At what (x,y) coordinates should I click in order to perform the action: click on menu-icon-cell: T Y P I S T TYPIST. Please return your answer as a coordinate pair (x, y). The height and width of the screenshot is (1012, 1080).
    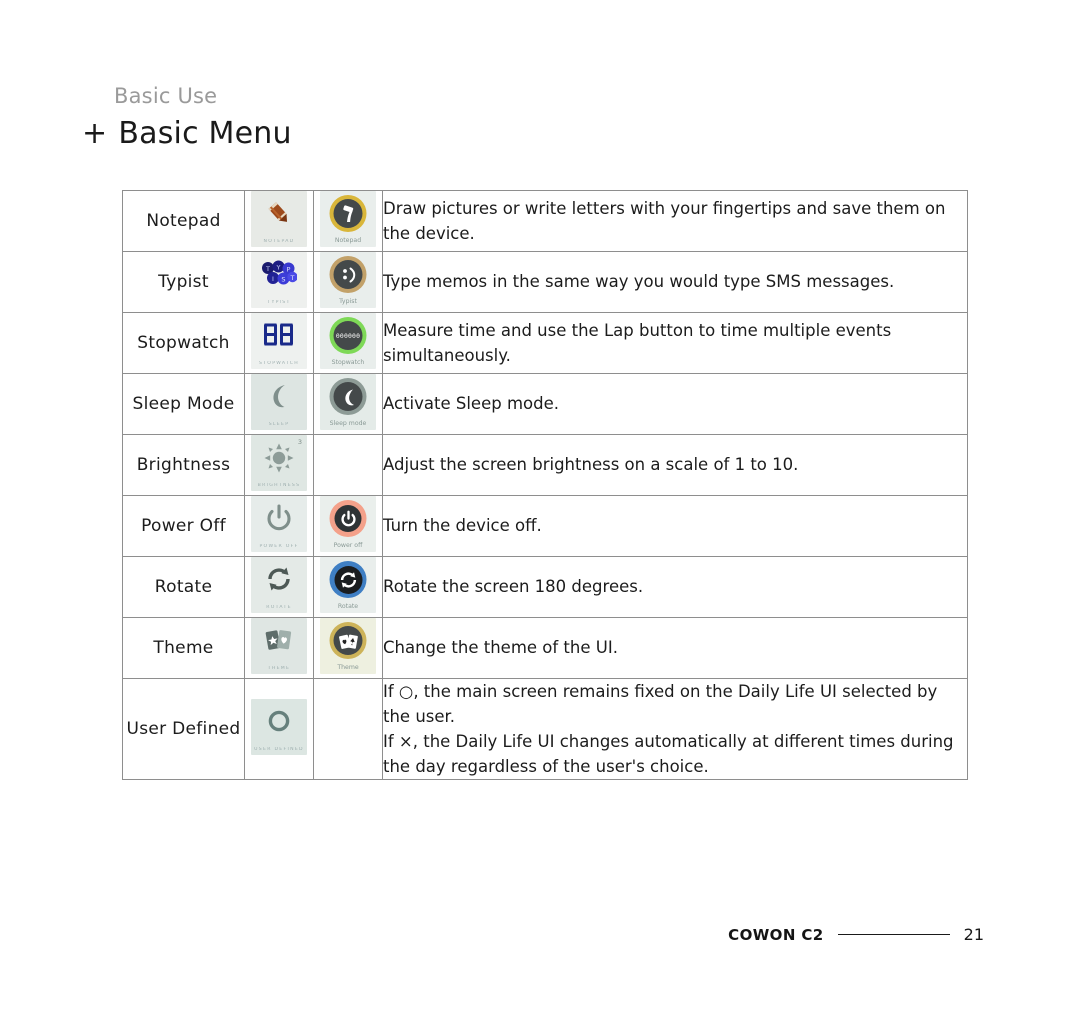
    Looking at the image, I should click on (279, 282).